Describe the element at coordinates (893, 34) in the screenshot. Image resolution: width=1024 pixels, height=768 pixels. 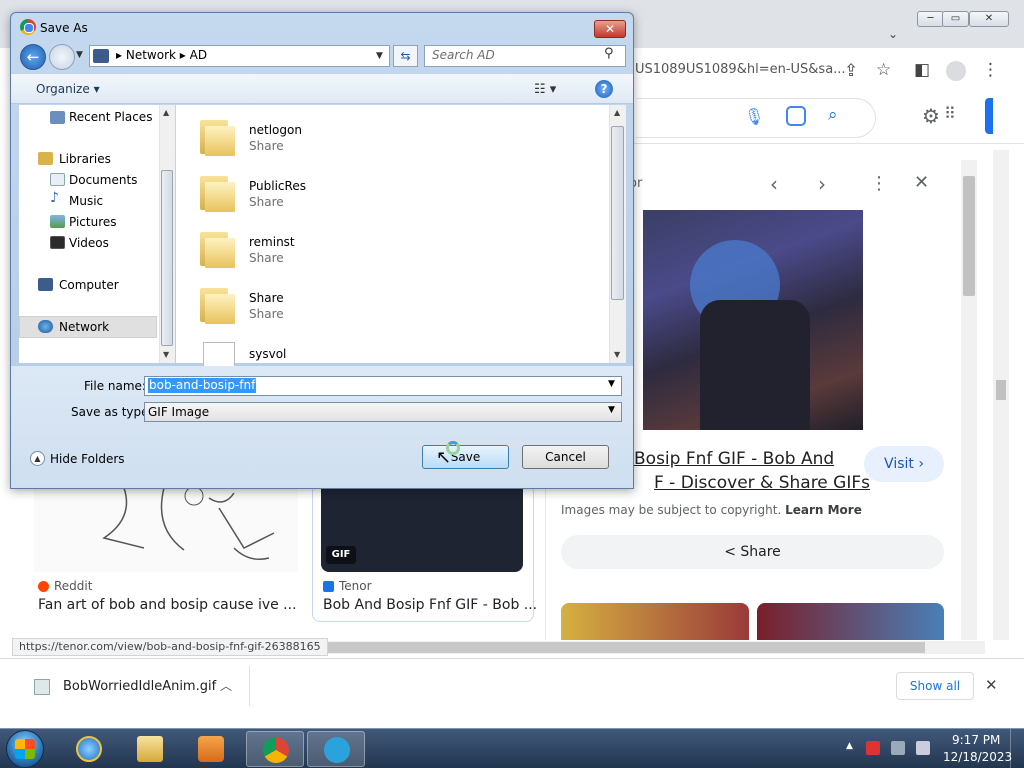
I see `tab-search-chevron-icon: ⌄` at that location.